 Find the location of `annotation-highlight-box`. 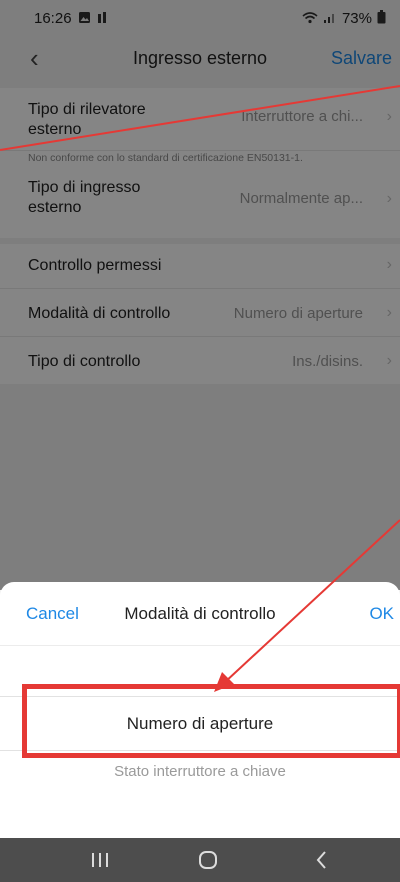

annotation-highlight-box is located at coordinates (211, 721).